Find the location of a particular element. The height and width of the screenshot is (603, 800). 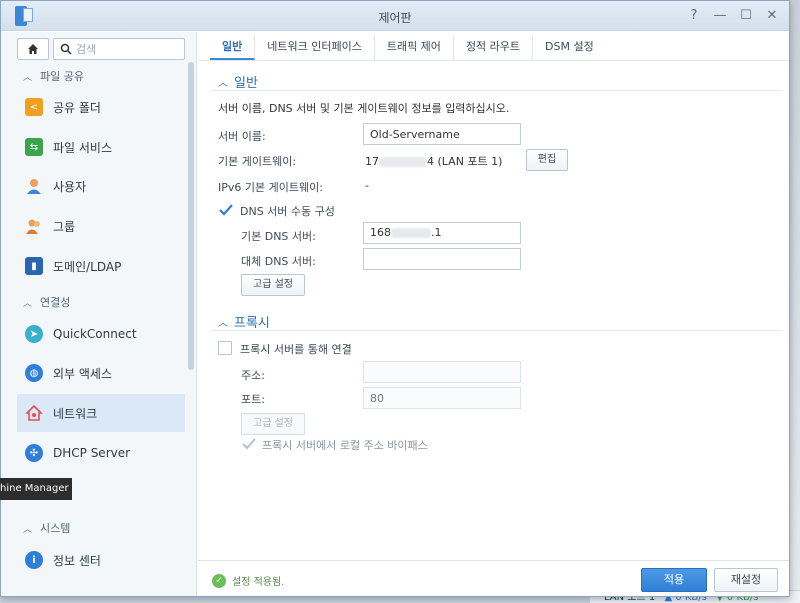

proxy-bypass-checkbox is located at coordinates (248, 443).